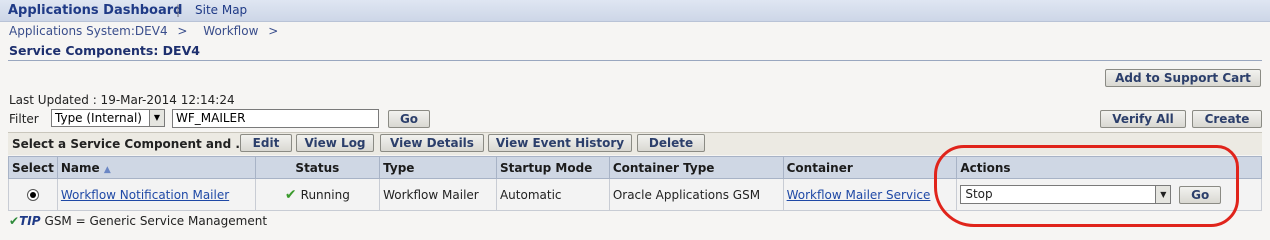 The height and width of the screenshot is (240, 1270). What do you see at coordinates (107, 170) in the screenshot?
I see `sort-ascending-icon: ▲` at bounding box center [107, 170].